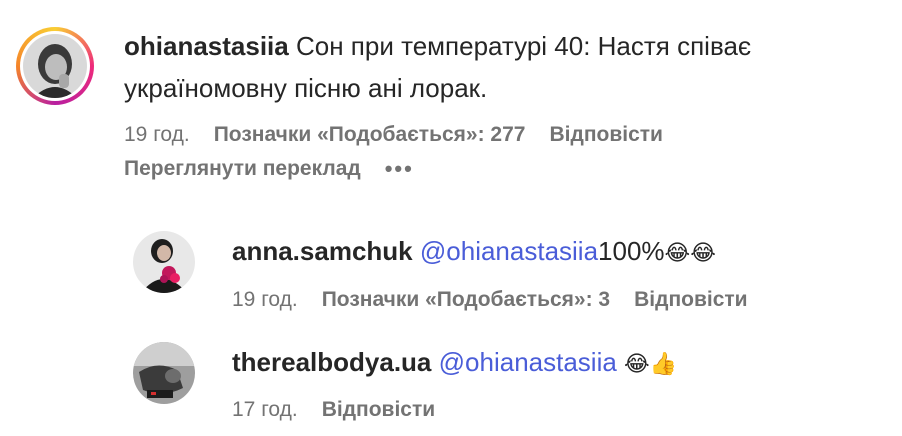  What do you see at coordinates (523, 46) in the screenshot?
I see `comment-body: Сон при температурі 40: Настя співає` at bounding box center [523, 46].